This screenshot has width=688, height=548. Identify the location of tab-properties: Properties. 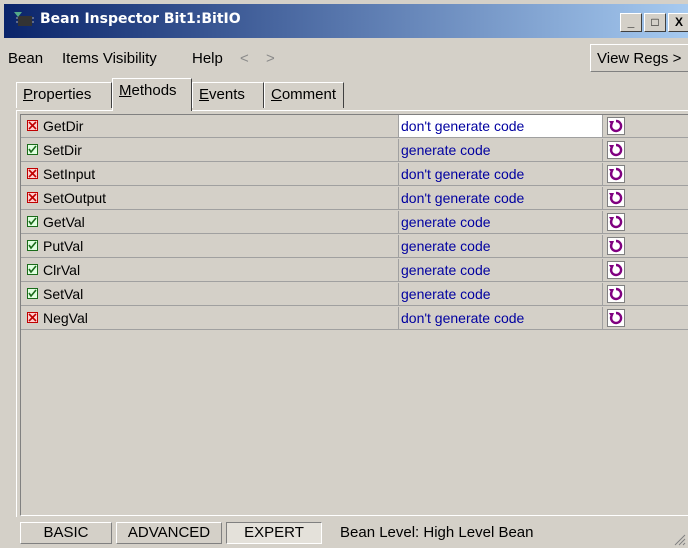
(64, 95).